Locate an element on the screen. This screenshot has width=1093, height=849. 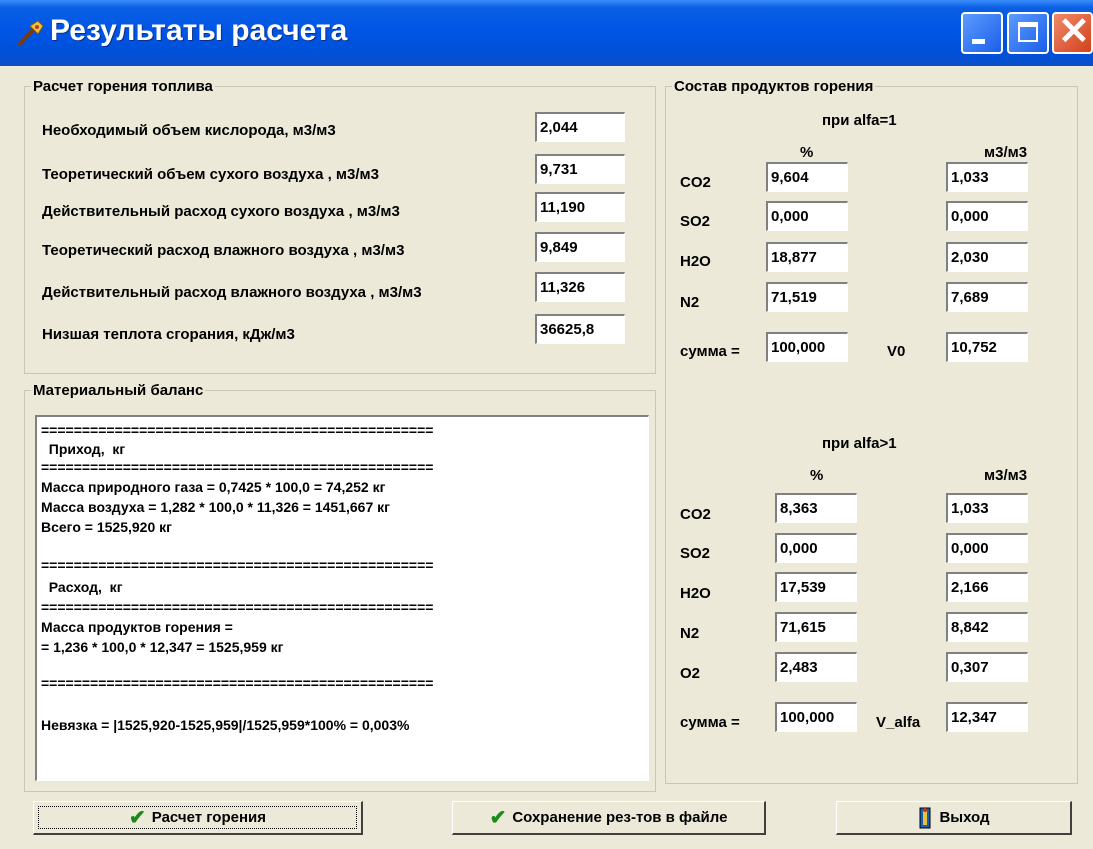
heating-value-field is located at coordinates (580, 329).